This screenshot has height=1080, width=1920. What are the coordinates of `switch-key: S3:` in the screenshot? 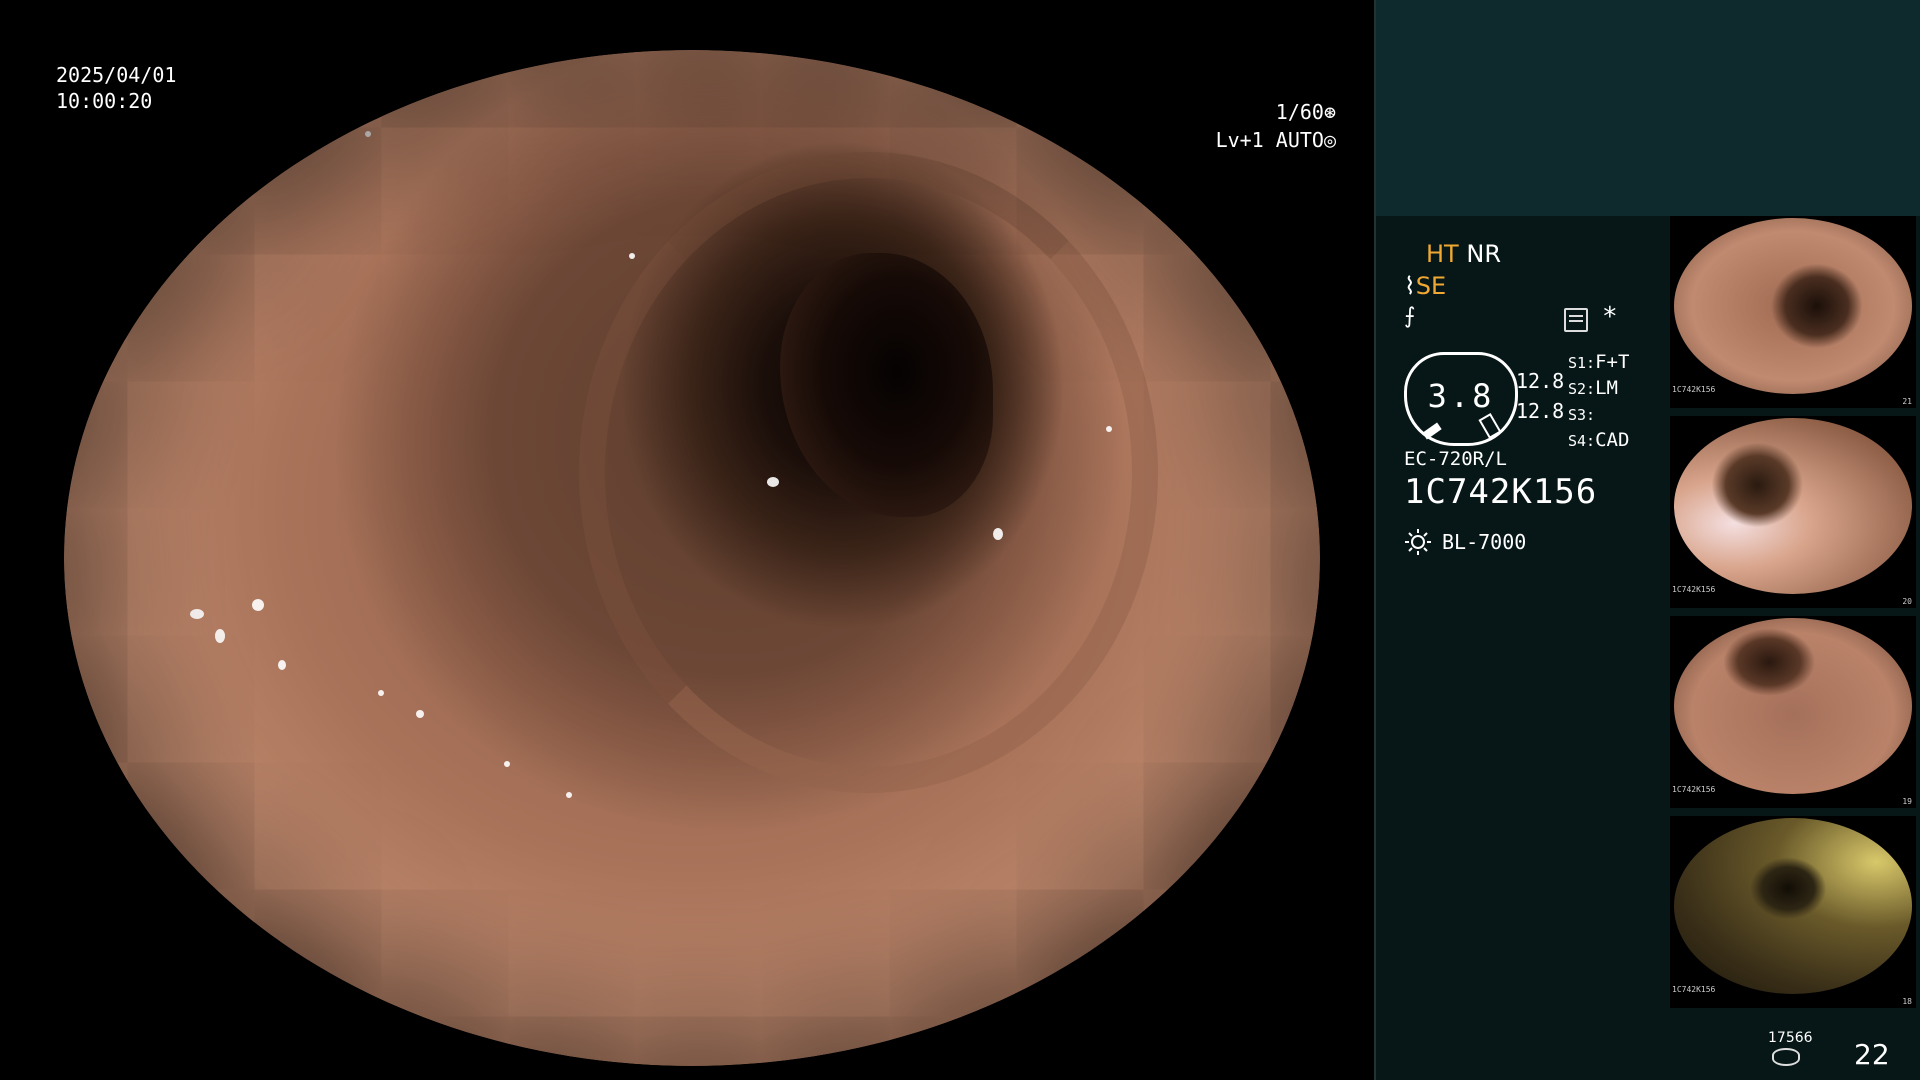 It's located at (1582, 415).